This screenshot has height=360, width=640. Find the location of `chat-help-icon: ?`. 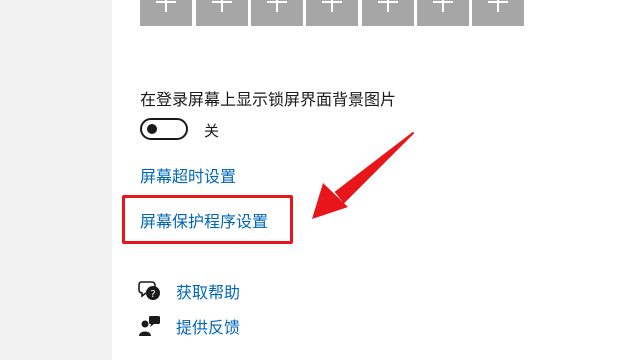

chat-help-icon: ? is located at coordinates (149, 290).